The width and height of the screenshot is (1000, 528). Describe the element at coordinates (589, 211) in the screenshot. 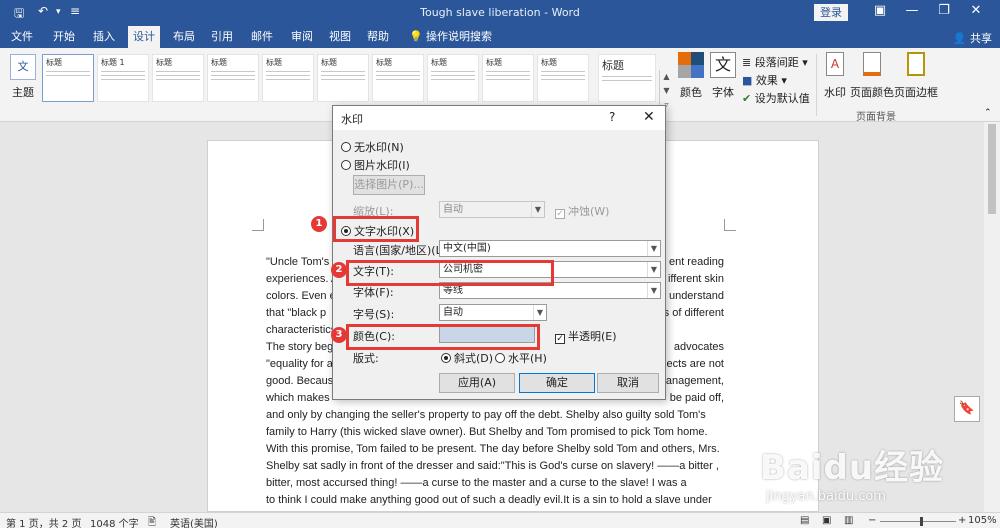

I see `washout-label: 冲蚀(W)` at that location.